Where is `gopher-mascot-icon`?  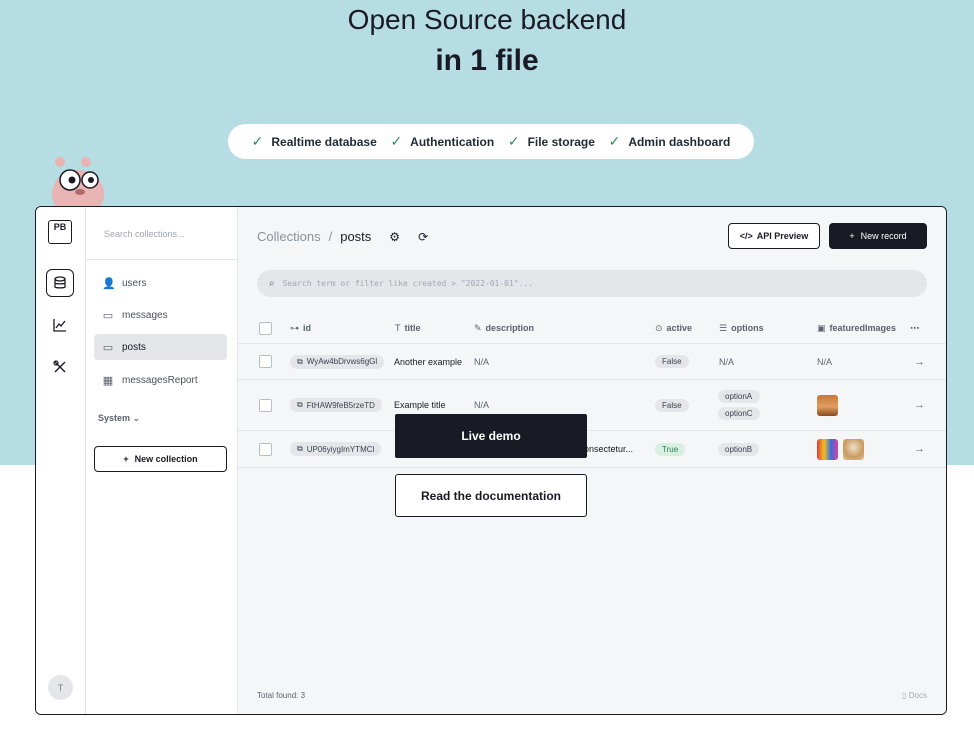 gopher-mascot-icon is located at coordinates (78, 185).